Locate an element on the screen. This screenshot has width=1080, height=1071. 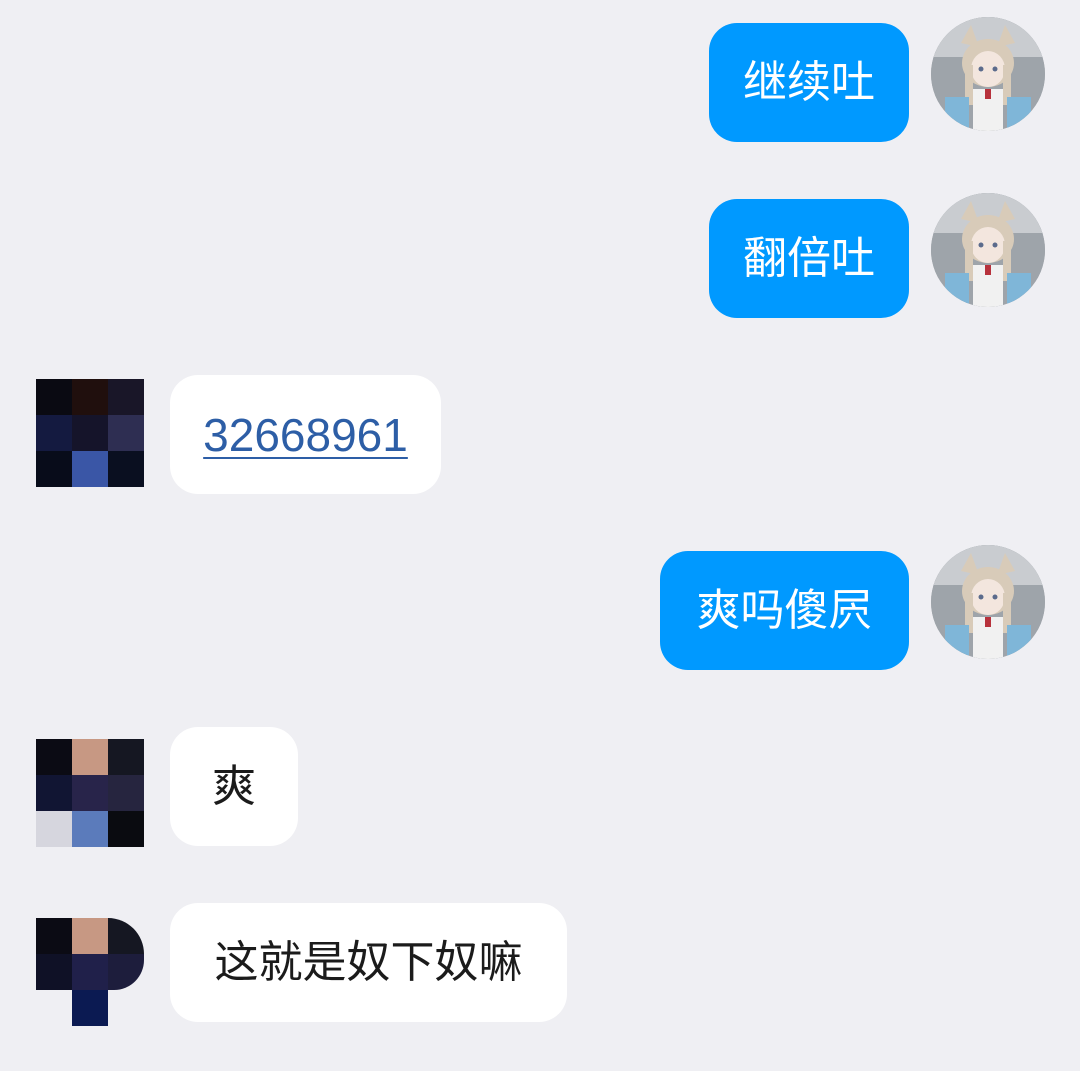
message-bubble-sent: 翻倍吐 is located at coordinates (809, 258).